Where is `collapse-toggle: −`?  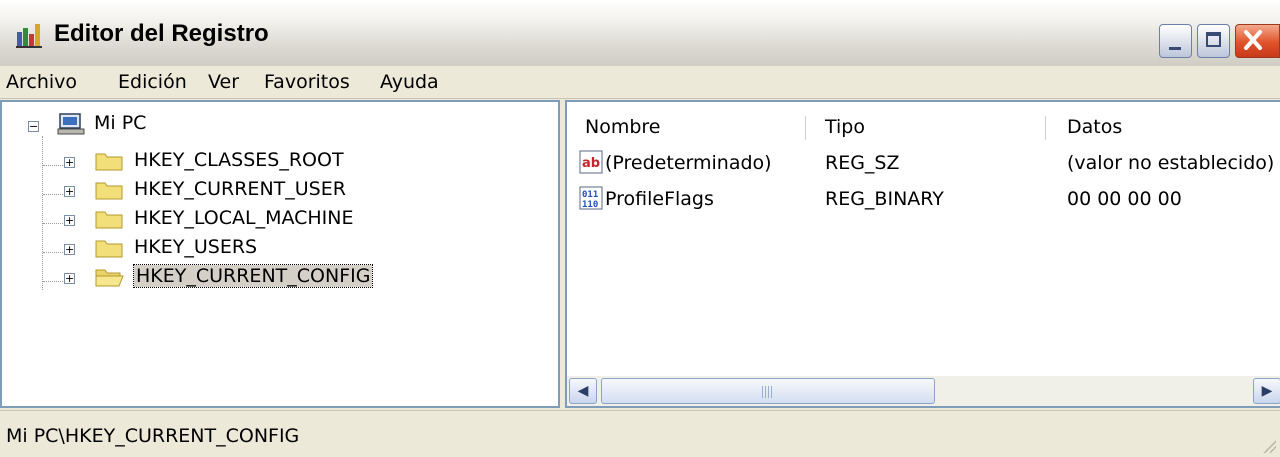 collapse-toggle: − is located at coordinates (33, 126).